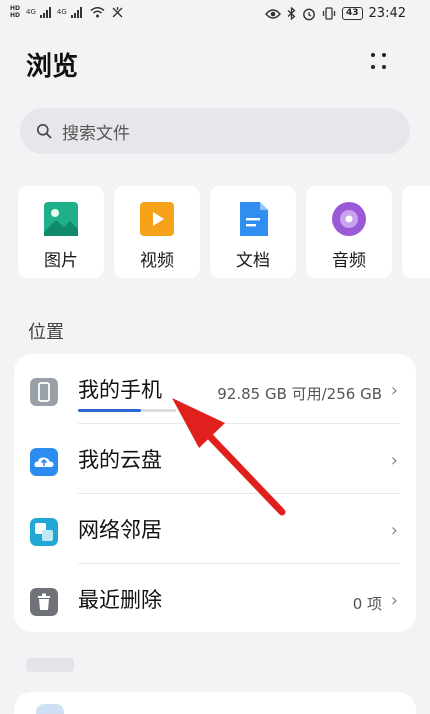 The width and height of the screenshot is (430, 714). I want to click on alarm-icon, so click(309, 14).